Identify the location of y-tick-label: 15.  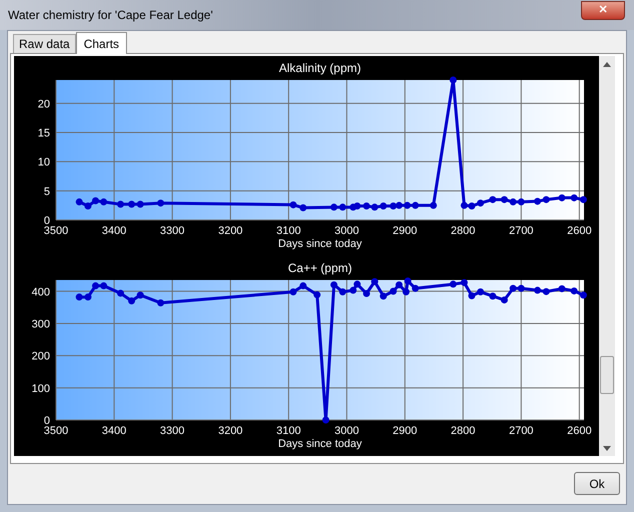
(44, 134).